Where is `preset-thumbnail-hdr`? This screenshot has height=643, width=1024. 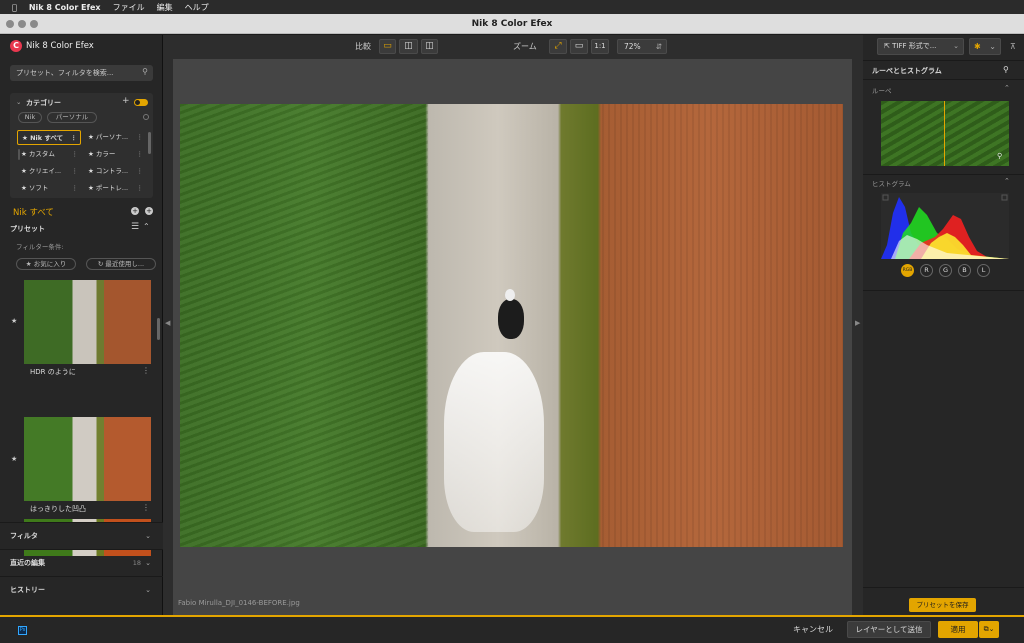 preset-thumbnail-hdr is located at coordinates (87, 322).